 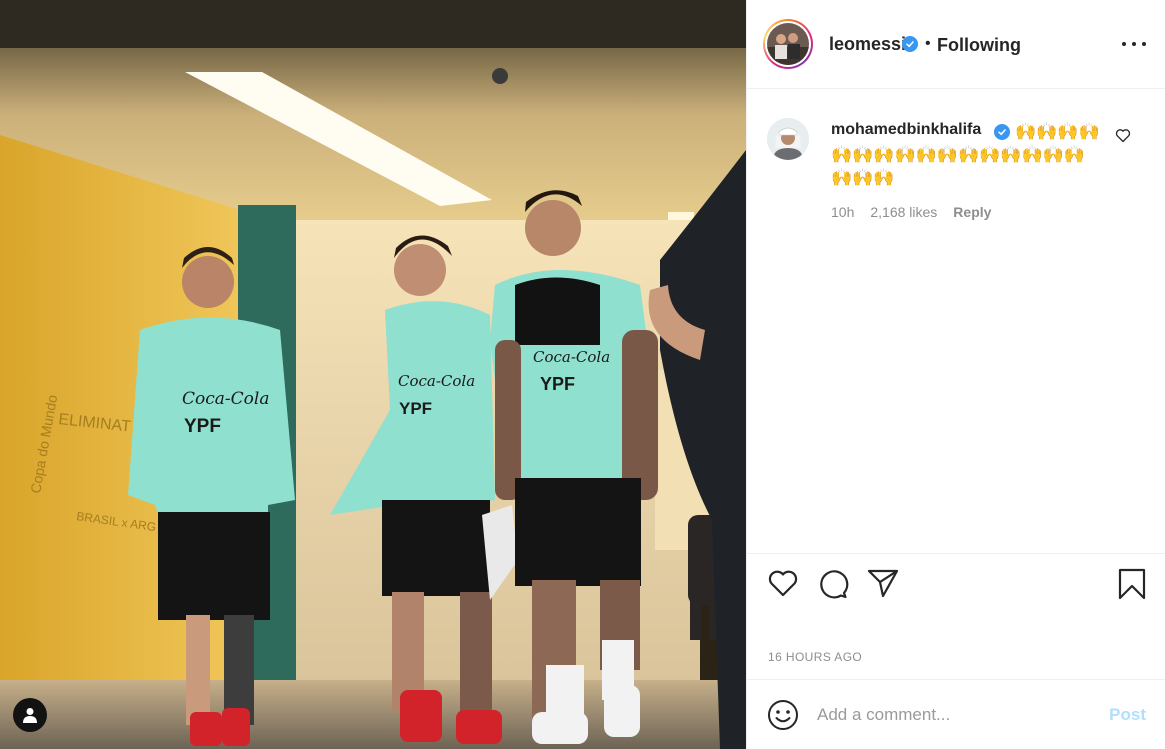 What do you see at coordinates (815, 657) in the screenshot?
I see `posted-time: 16 HOURS AGO` at bounding box center [815, 657].